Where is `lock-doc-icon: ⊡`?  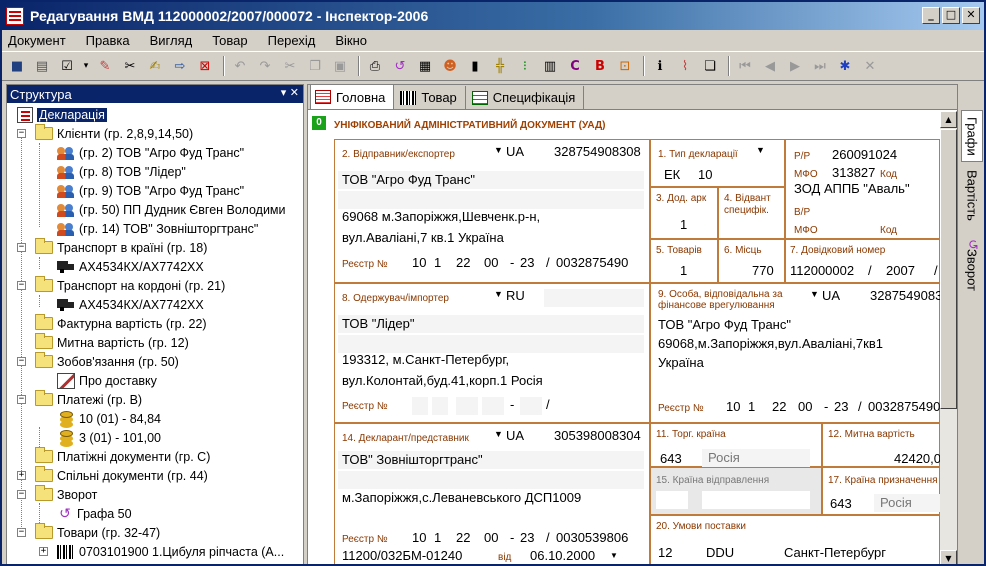
lock-doc-icon: ⊡ is located at coordinates (625, 66).